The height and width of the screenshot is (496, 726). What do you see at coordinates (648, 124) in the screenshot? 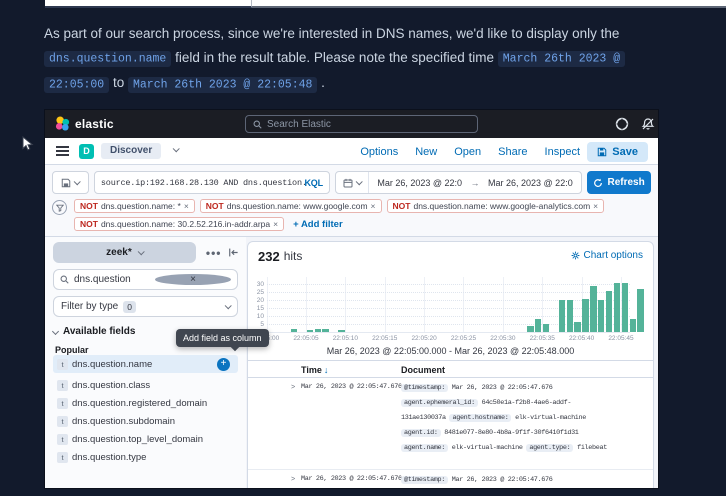
I see `alerts-icon` at bounding box center [648, 124].